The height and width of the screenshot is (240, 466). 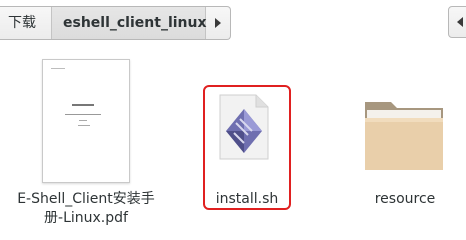 What do you see at coordinates (460, 22) in the screenshot?
I see `chevron-left-icon` at bounding box center [460, 22].